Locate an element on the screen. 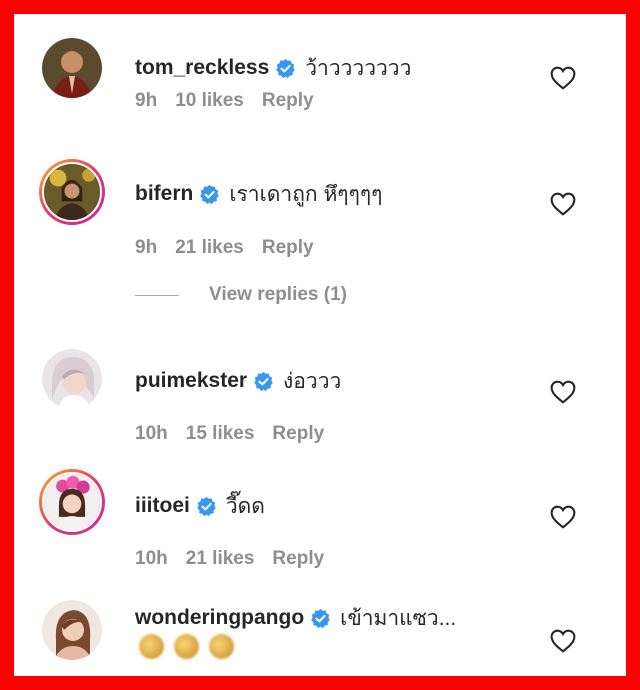  comment-meta: 9h 21 likes Reply is located at coordinates (224, 248).